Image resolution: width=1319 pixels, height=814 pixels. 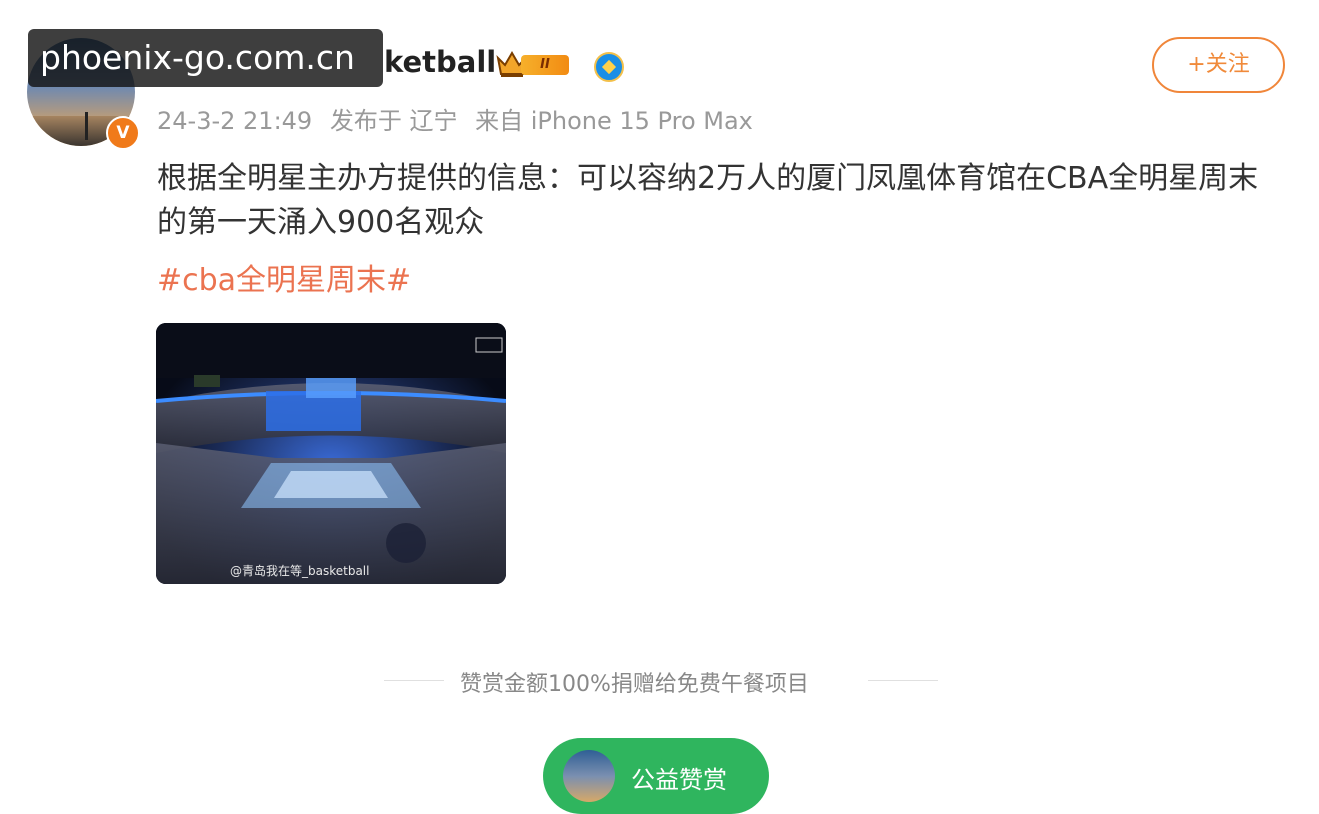 What do you see at coordinates (123, 133) in the screenshot?
I see `verified-v-icon: V` at bounding box center [123, 133].